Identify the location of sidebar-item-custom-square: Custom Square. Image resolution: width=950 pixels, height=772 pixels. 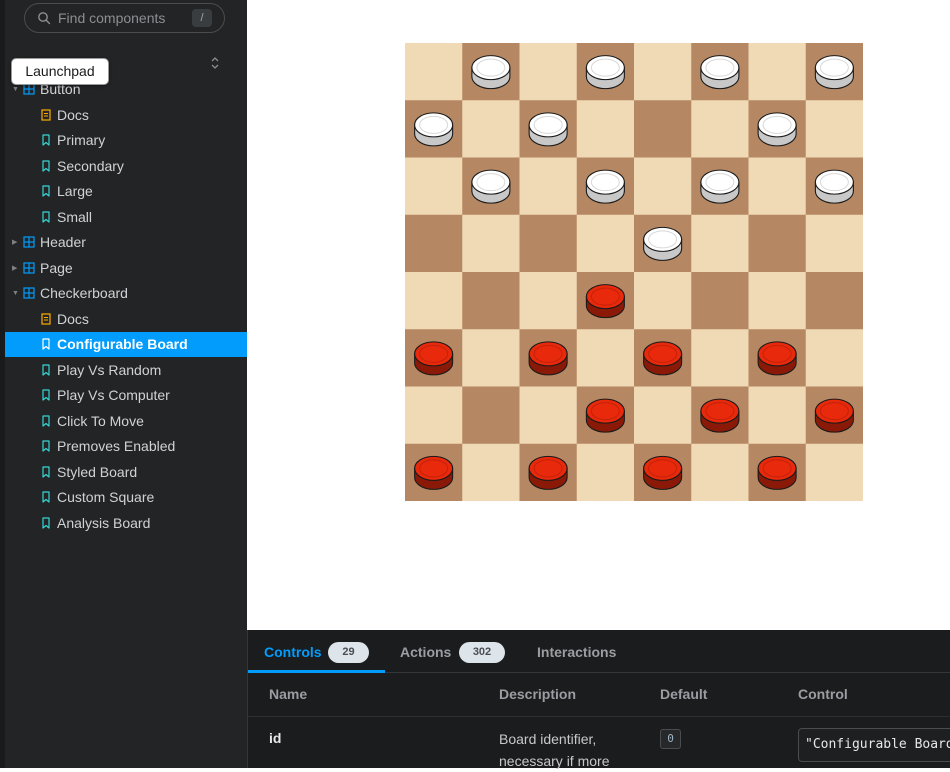
(126, 497).